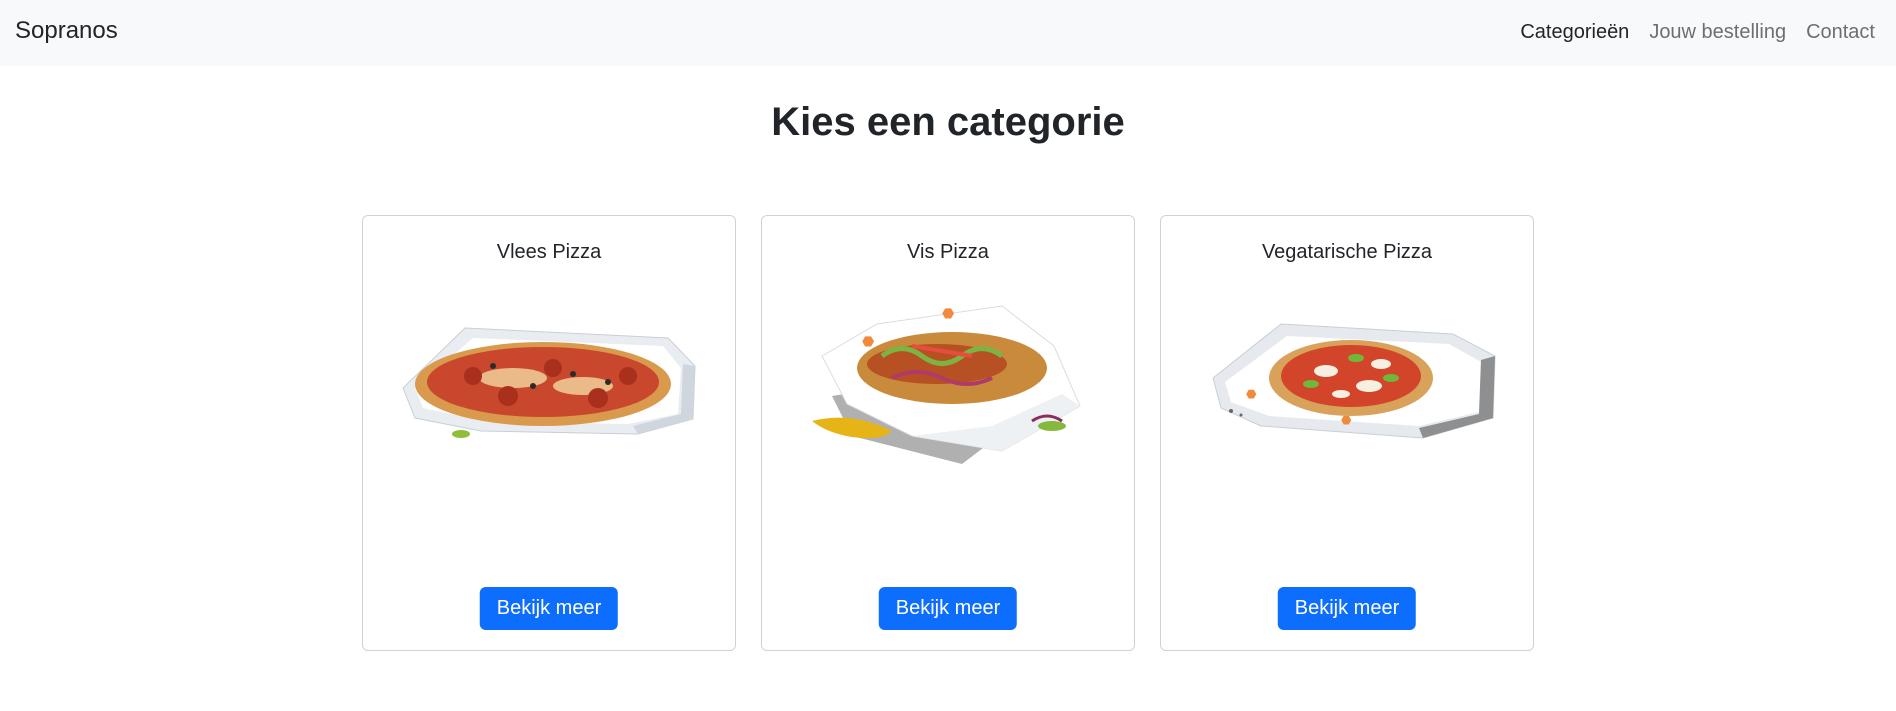 Image resolution: width=1896 pixels, height=711 pixels. I want to click on category-card-vlees: Vlees Pizza Bekijk meer, so click(549, 433).